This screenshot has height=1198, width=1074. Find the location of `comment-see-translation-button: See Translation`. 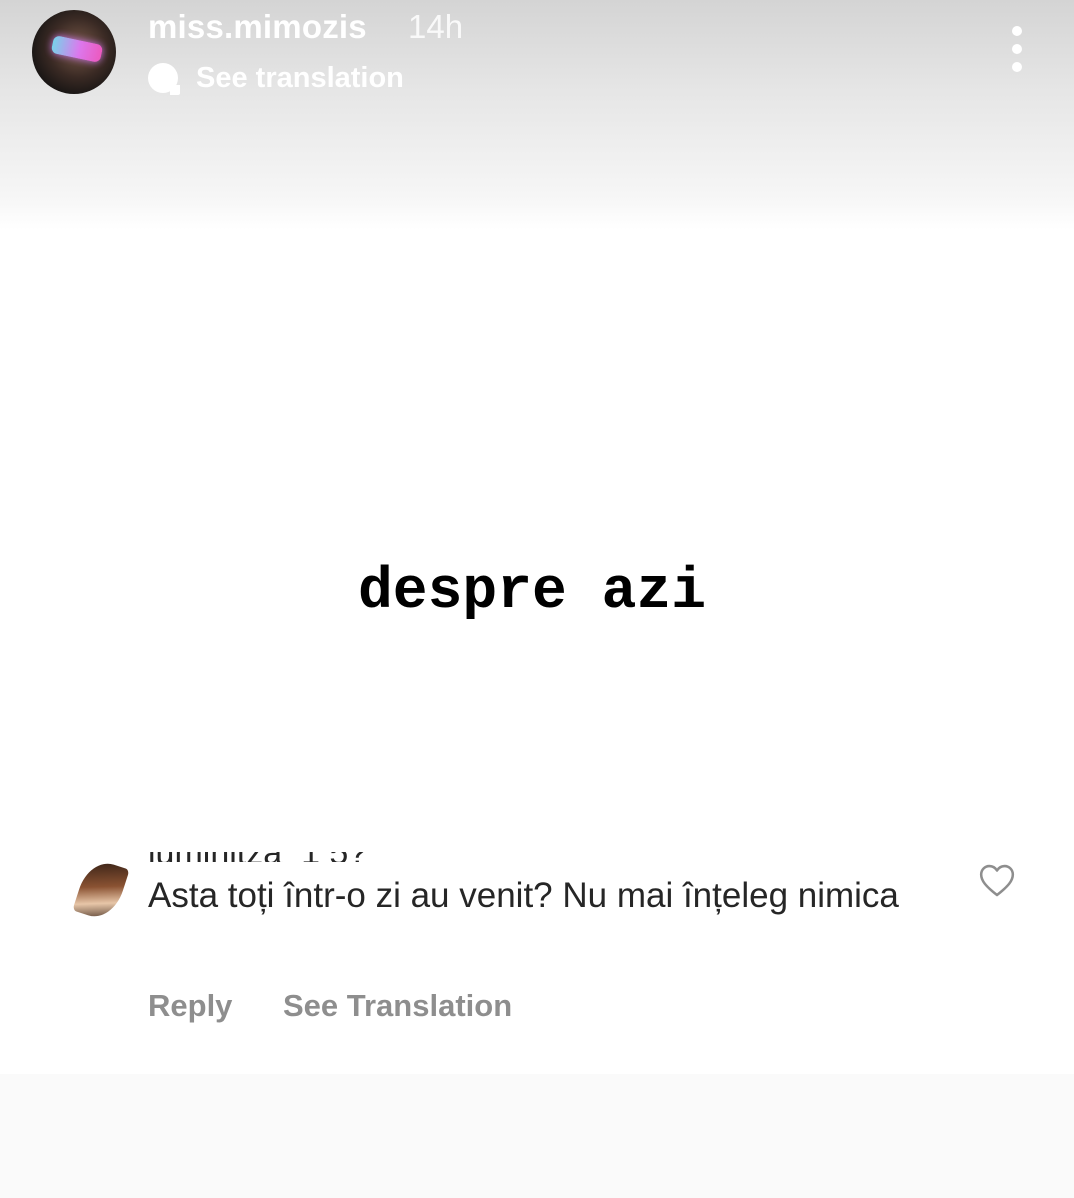

comment-see-translation-button: See Translation is located at coordinates (397, 1006).